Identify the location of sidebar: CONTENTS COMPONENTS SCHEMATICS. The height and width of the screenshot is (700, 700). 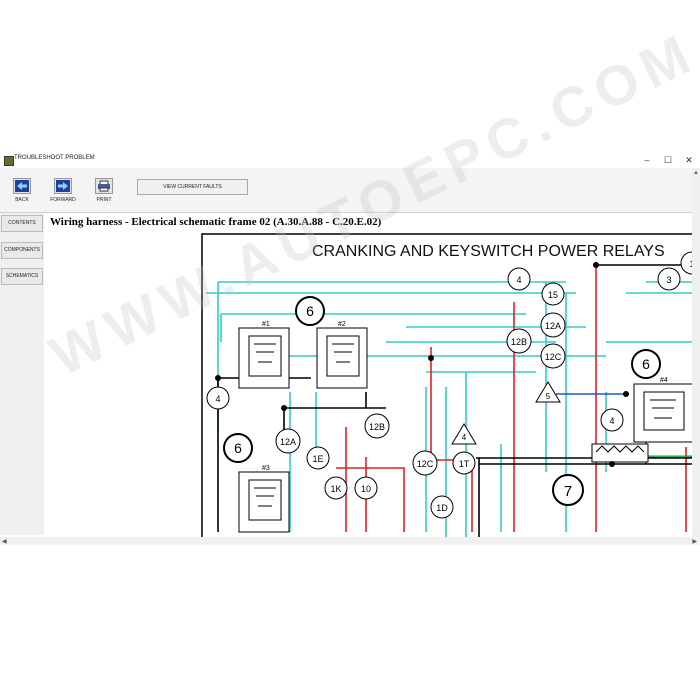
(22, 374).